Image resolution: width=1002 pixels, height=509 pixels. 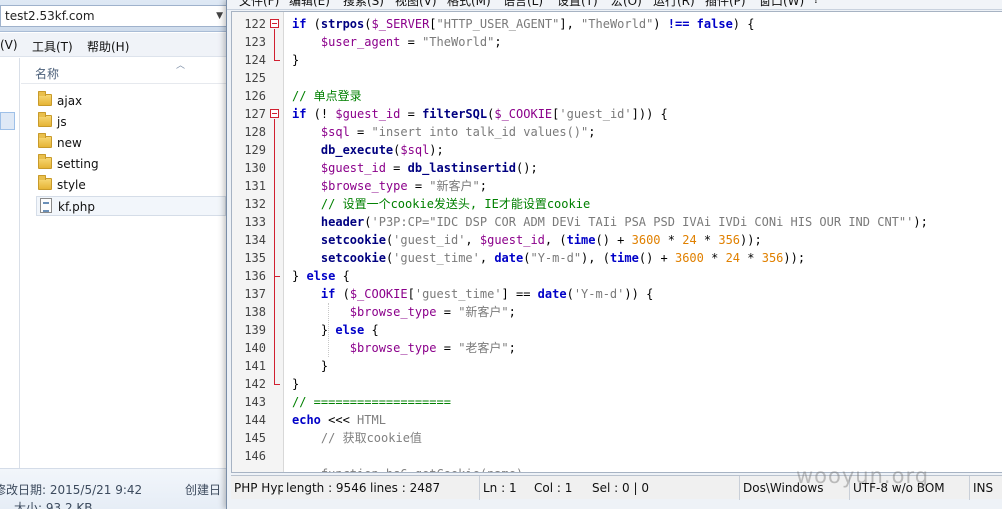 I want to click on line-number: 138, so click(x=255, y=312).